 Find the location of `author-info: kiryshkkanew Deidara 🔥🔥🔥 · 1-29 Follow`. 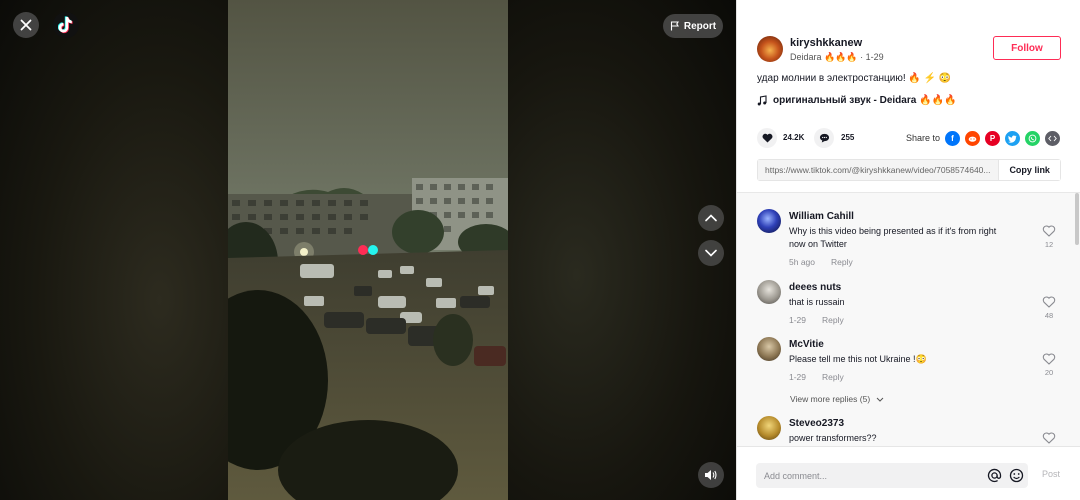

author-info: kiryshkkanew Deidara 🔥🔥🔥 · 1-29 Follow is located at coordinates (909, 51).